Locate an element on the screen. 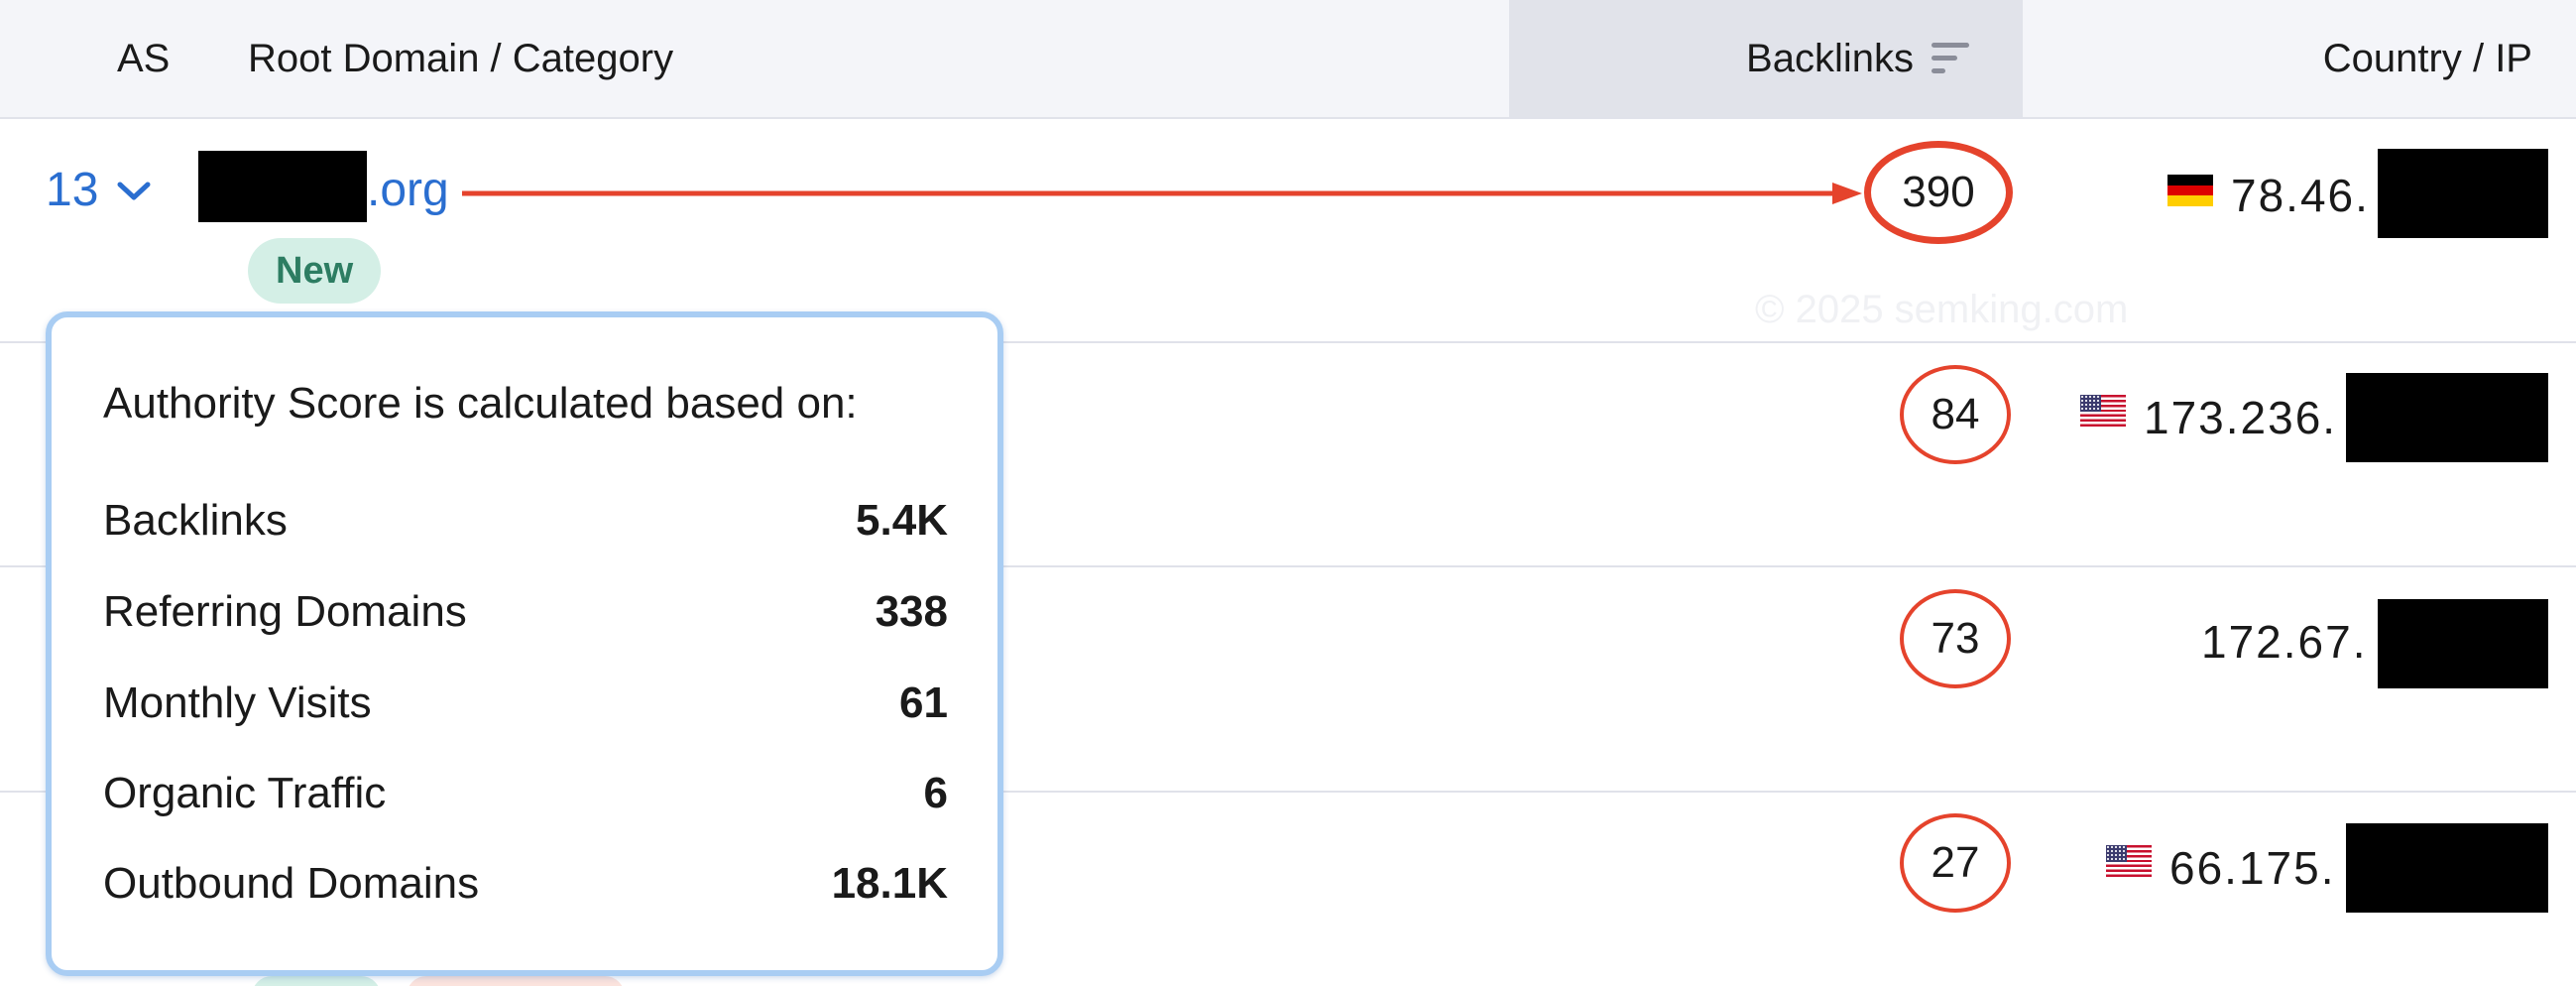  backlinks-count: 84 is located at coordinates (1955, 414).